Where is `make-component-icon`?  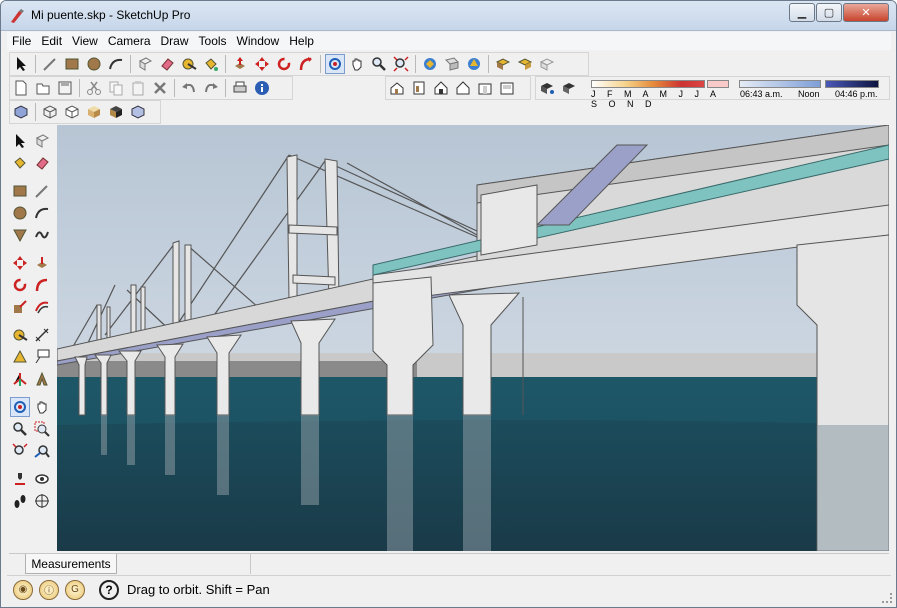 make-component-icon is located at coordinates (42, 141).